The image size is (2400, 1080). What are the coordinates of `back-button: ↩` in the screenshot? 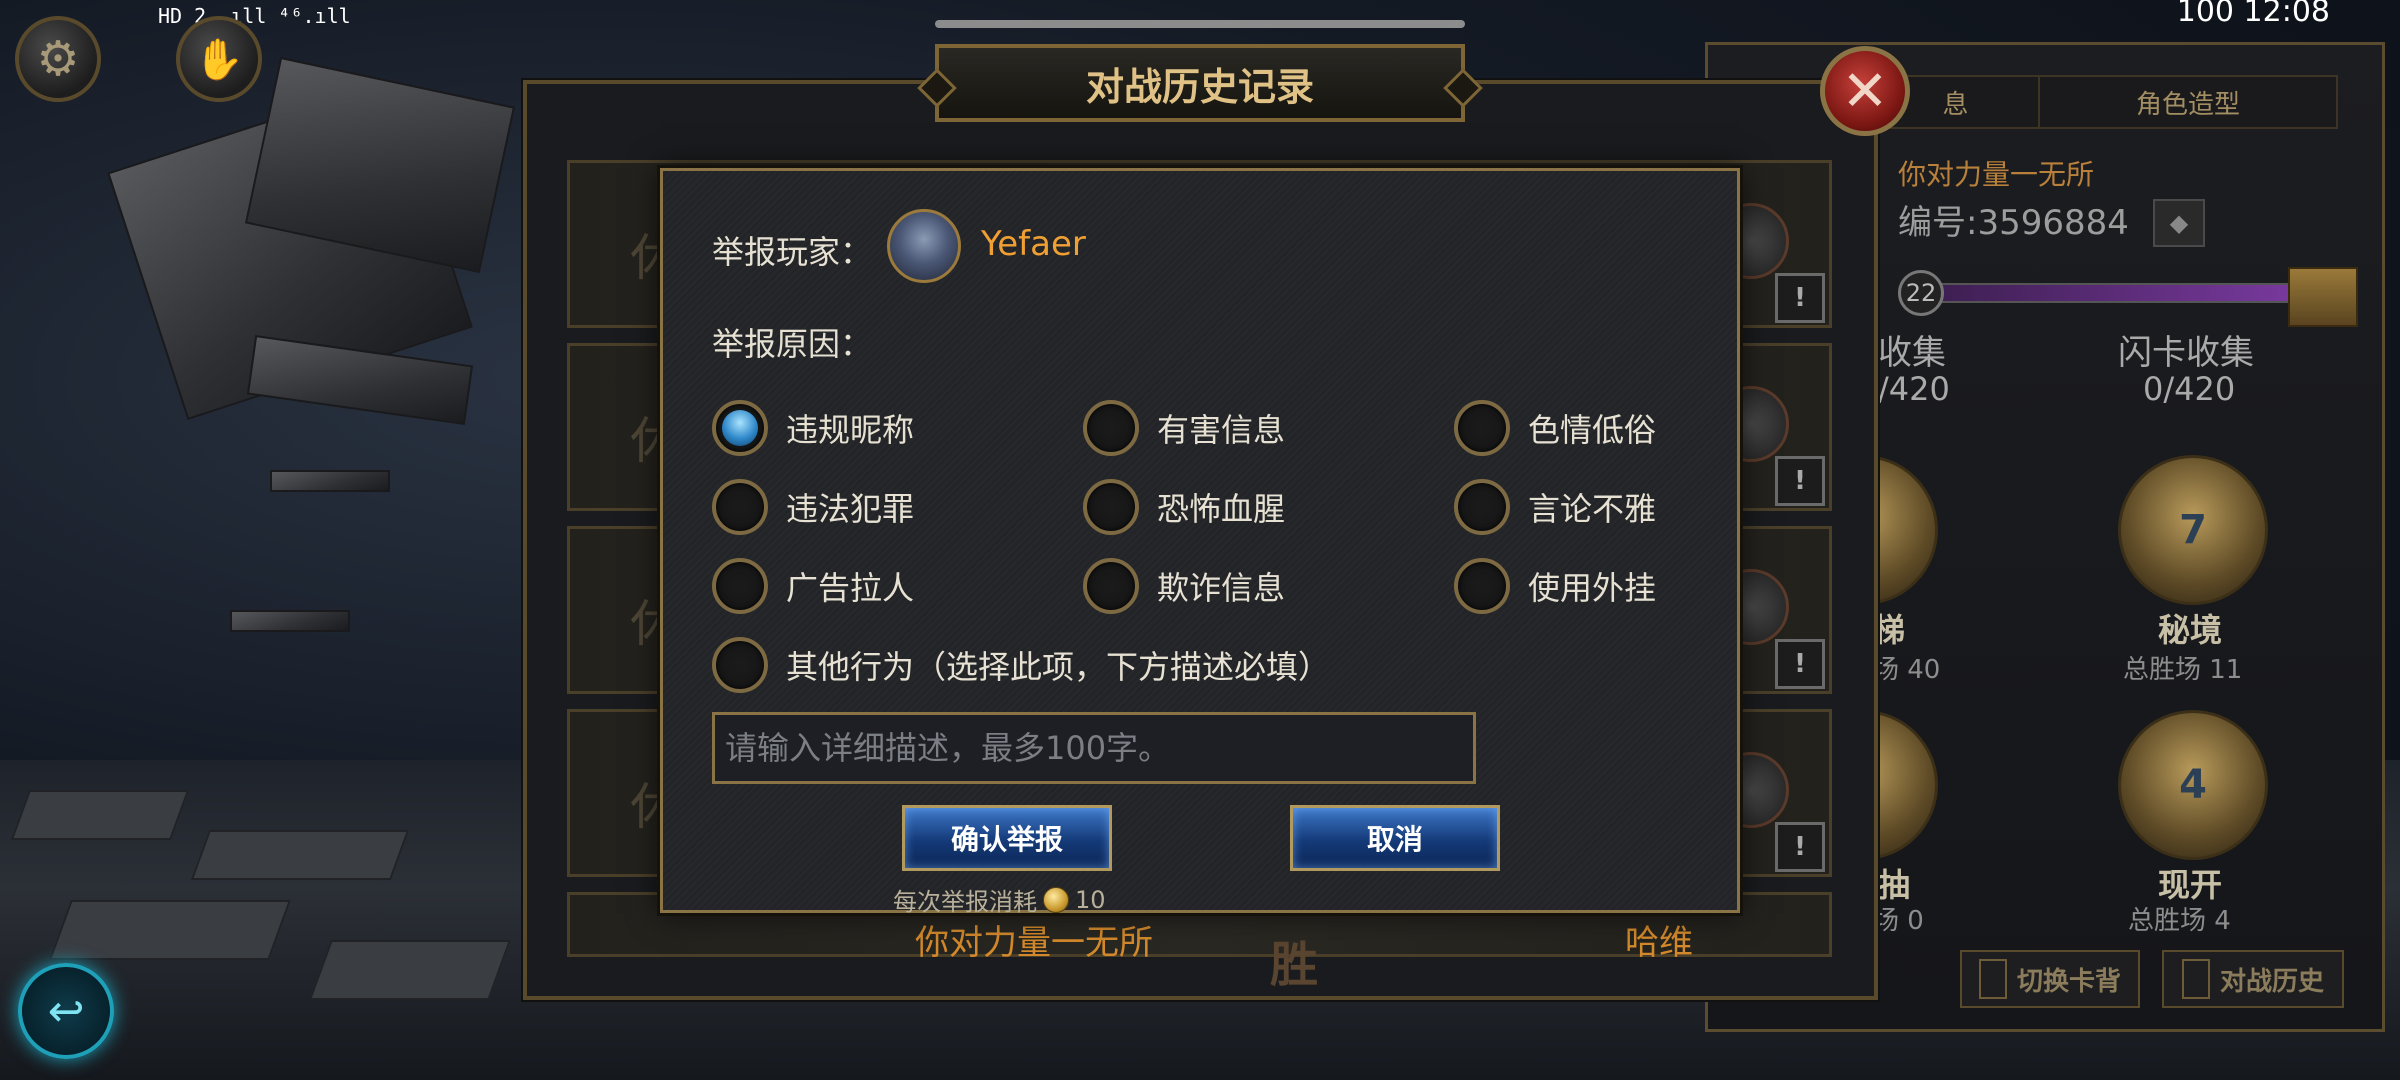 It's located at (66, 1011).